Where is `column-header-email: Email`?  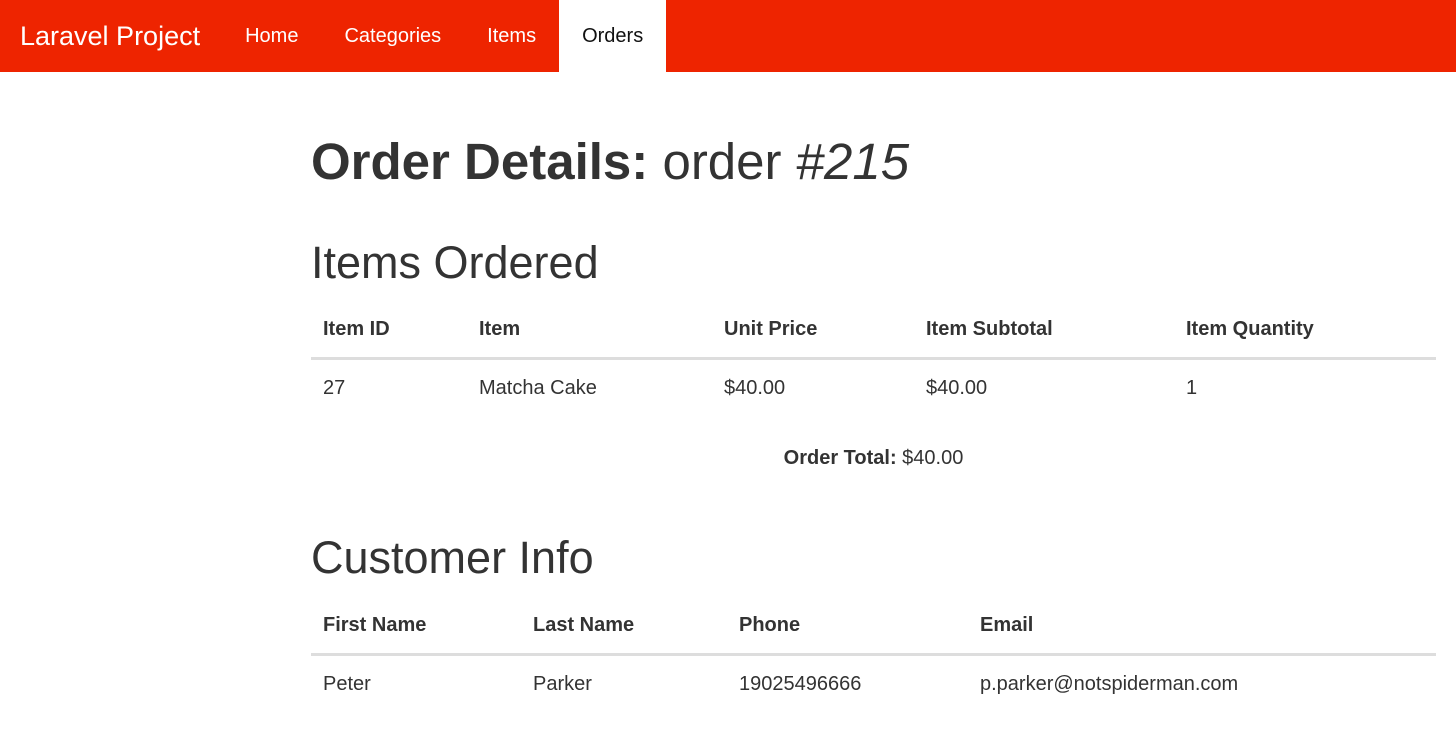
column-header-email: Email is located at coordinates (1202, 626).